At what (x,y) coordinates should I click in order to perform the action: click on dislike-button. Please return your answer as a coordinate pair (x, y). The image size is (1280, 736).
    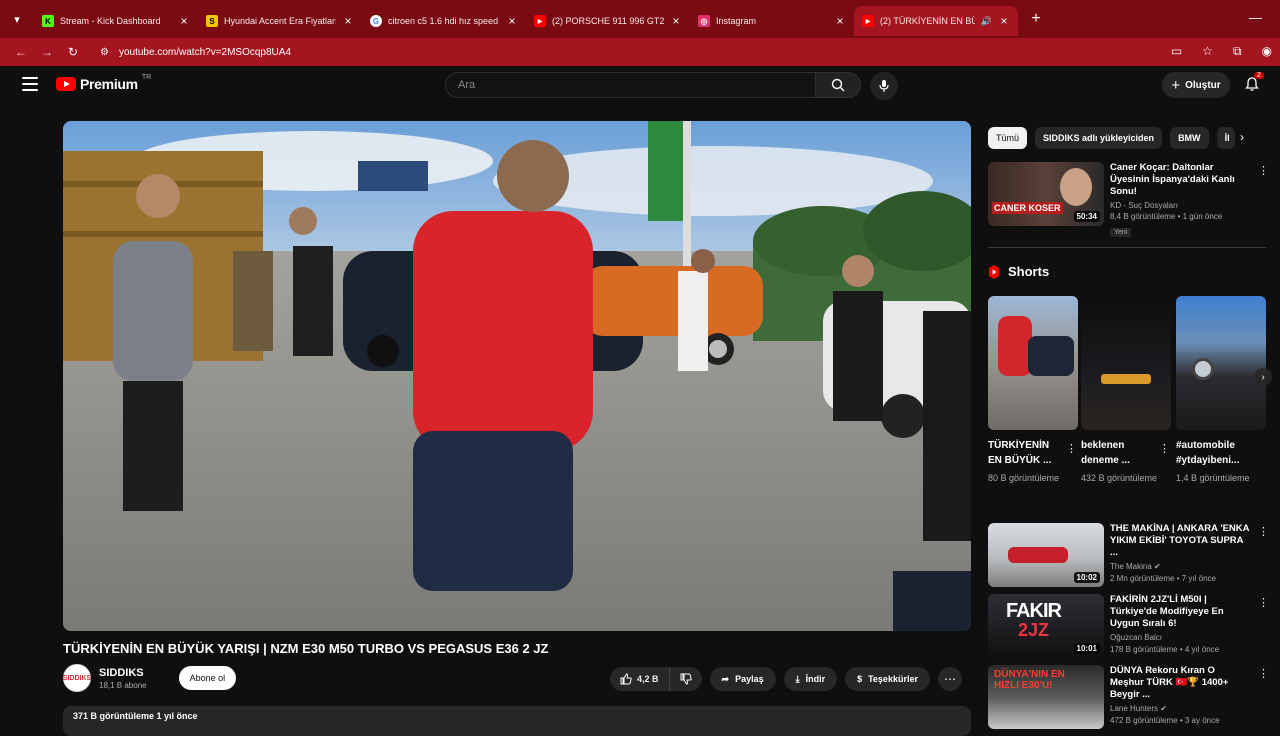
    Looking at the image, I should click on (686, 679).